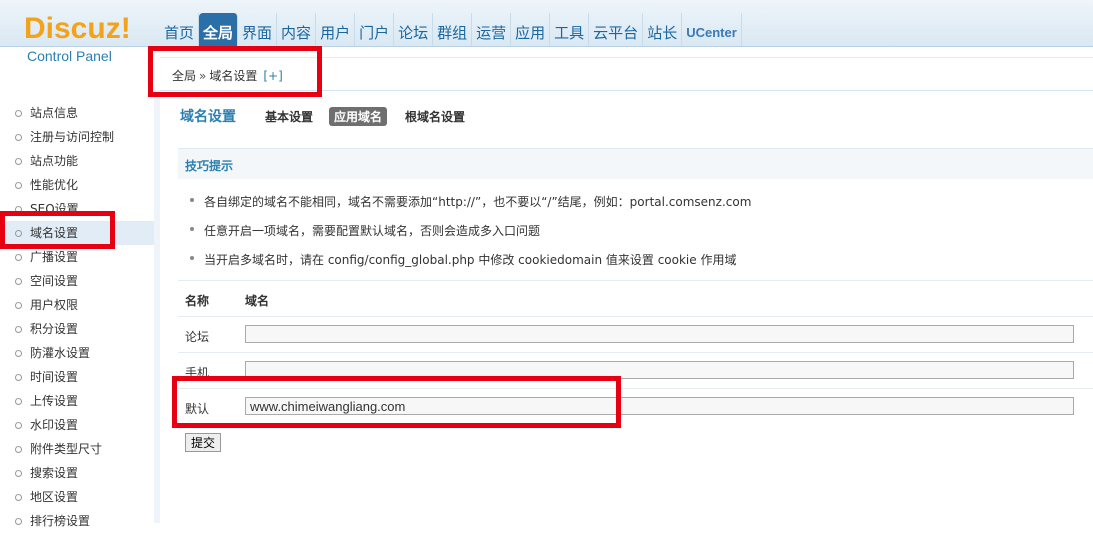 The width and height of the screenshot is (1093, 533). Describe the element at coordinates (54, 257) in the screenshot. I see `sidebar-item-label: 广播设置` at that location.